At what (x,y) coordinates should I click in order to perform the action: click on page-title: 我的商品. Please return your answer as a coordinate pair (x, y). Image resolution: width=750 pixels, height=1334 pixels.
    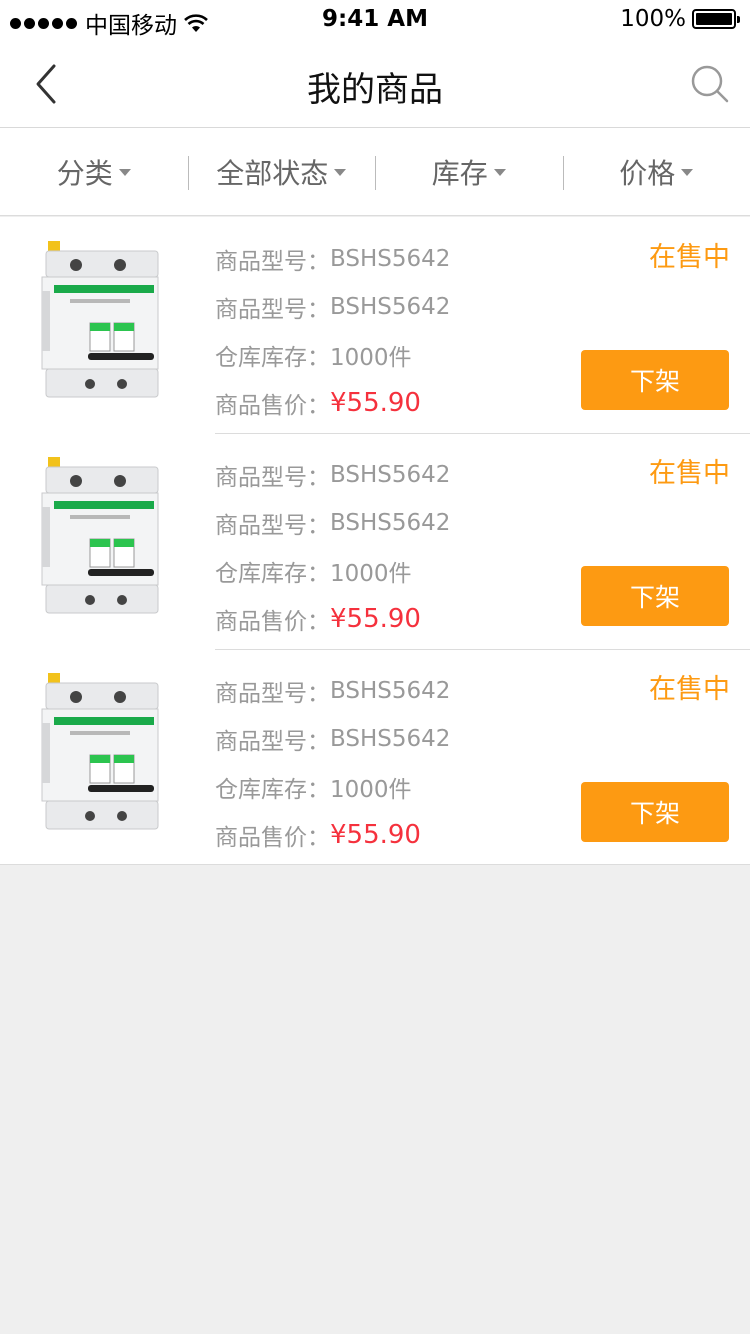
    Looking at the image, I should click on (375, 90).